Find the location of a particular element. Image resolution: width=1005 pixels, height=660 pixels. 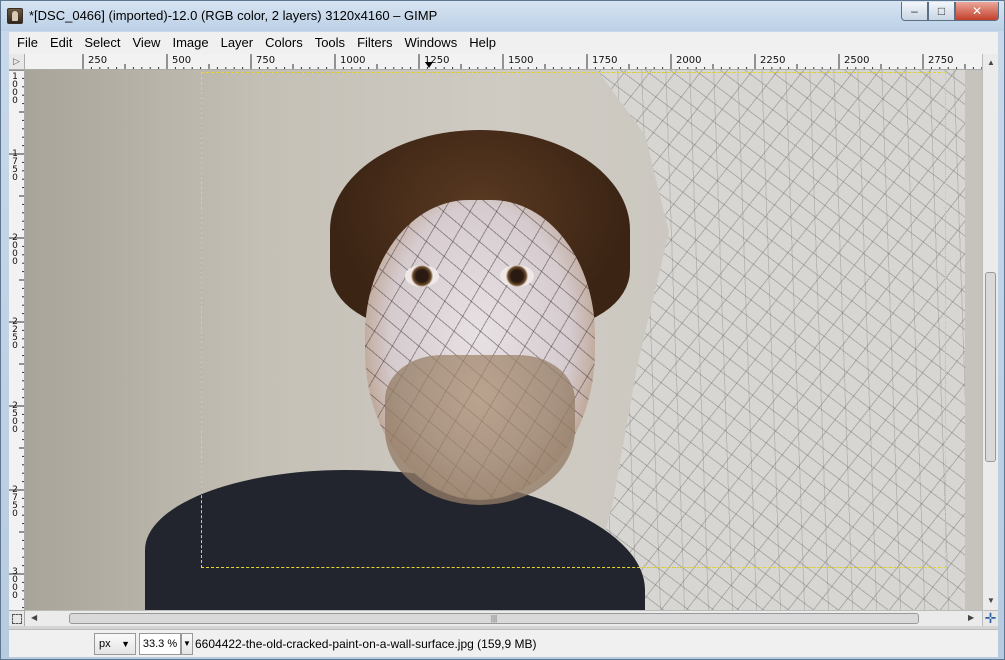

menu-view: View is located at coordinates (147, 43).